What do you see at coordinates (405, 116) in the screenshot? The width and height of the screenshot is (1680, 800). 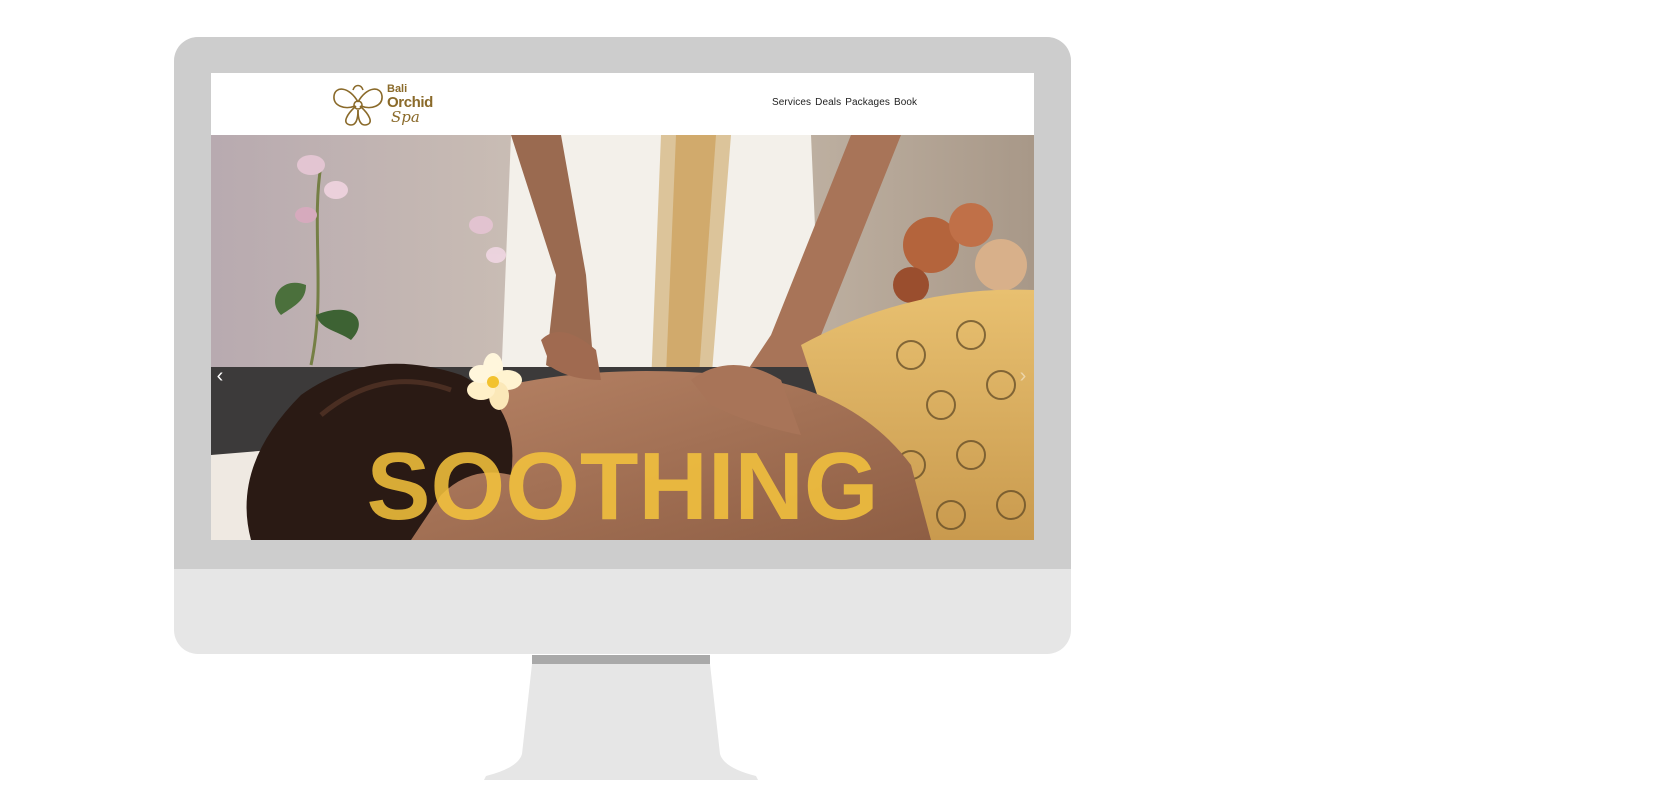 I see `logo-line-3: Spa` at bounding box center [405, 116].